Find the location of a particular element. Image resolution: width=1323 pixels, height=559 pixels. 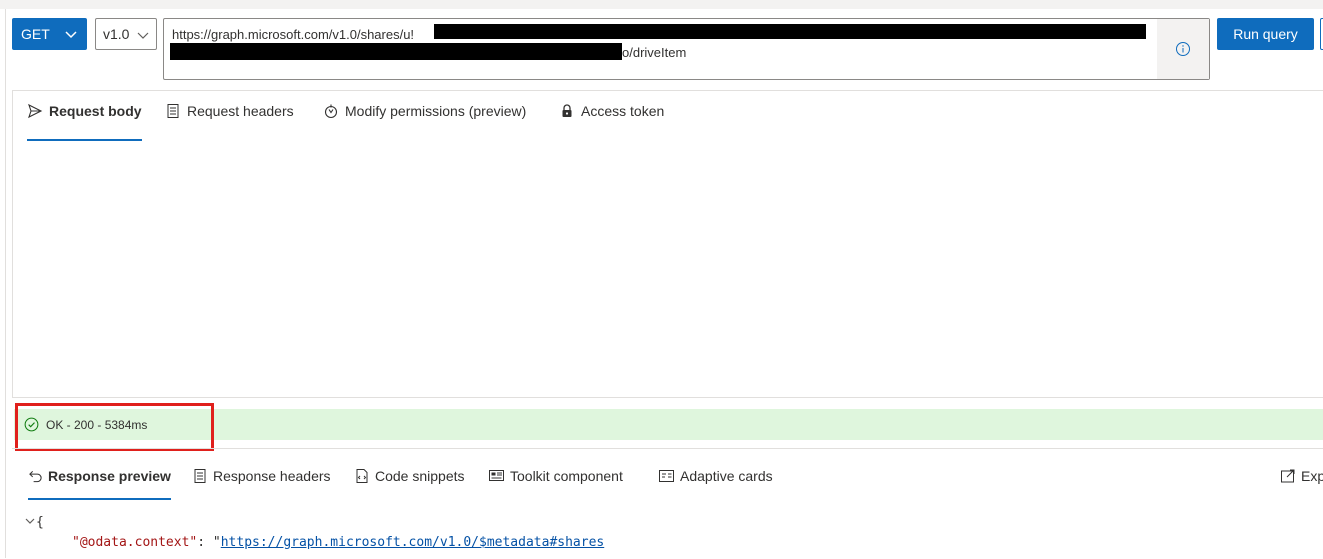

json-line-1: { is located at coordinates (34, 522).